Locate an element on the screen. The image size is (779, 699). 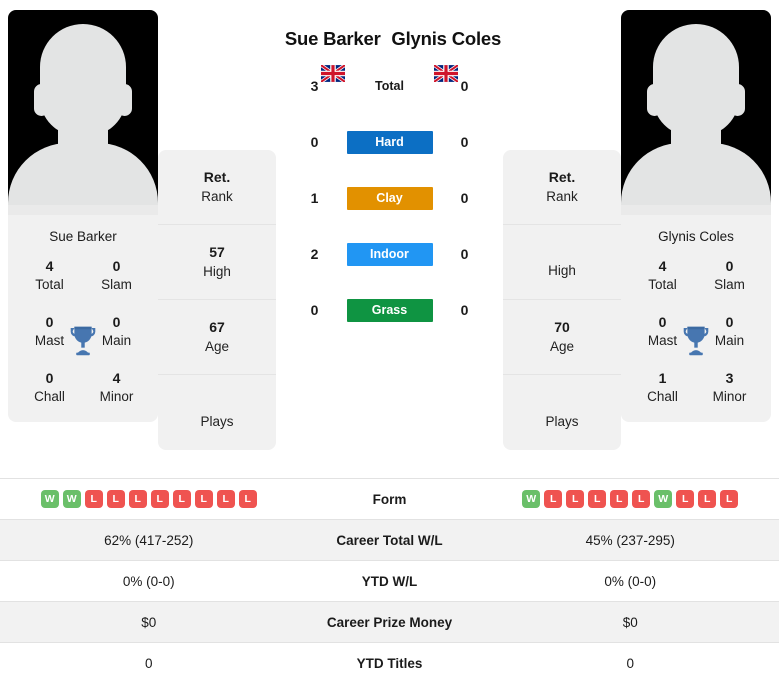
row-label-career-prize-money: Career Prize Money is located at coordinates (389, 622).